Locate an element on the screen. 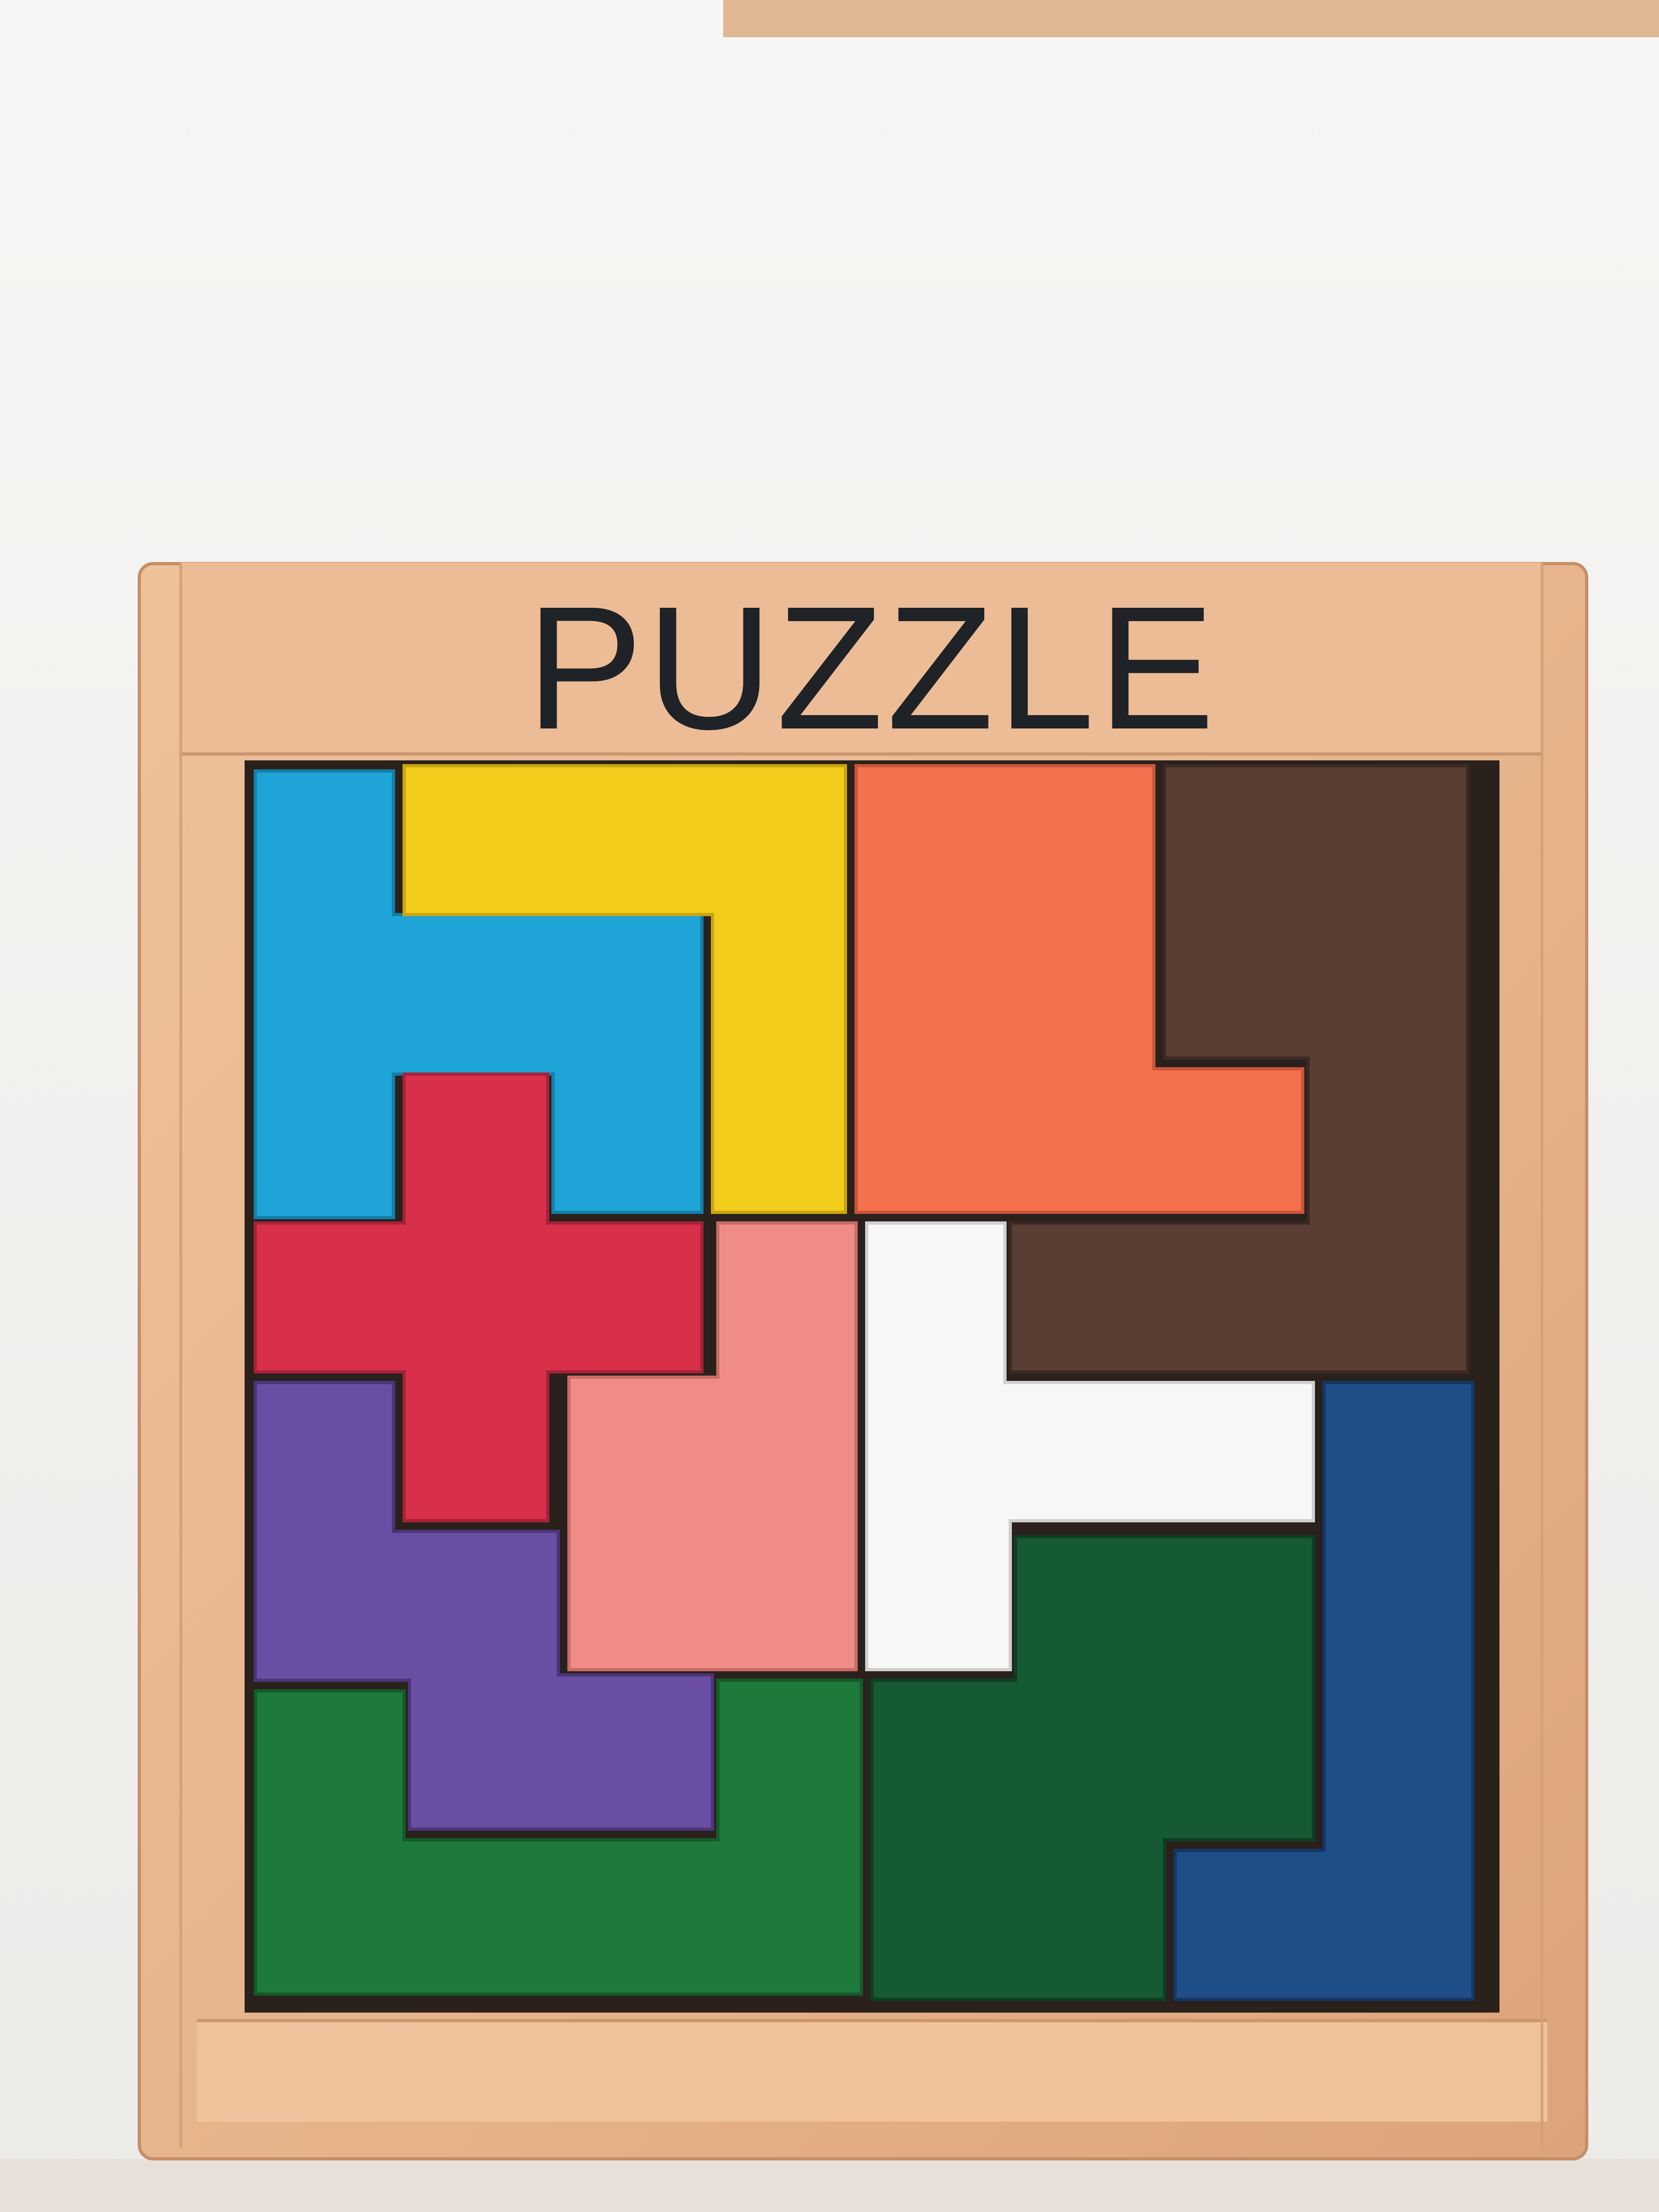 The width and height of the screenshot is (1659, 2212). background-object is located at coordinates (1191, 18).